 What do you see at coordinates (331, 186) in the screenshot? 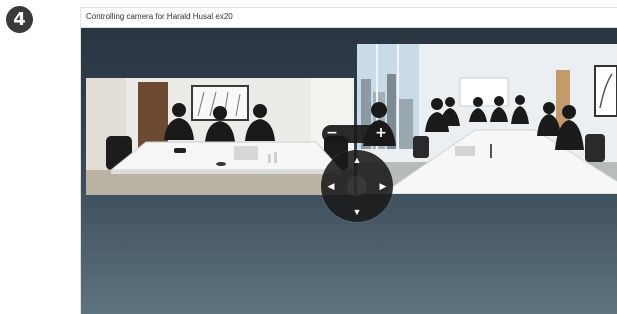
I see `pan-left-arrow-icon: ◀` at bounding box center [331, 186].